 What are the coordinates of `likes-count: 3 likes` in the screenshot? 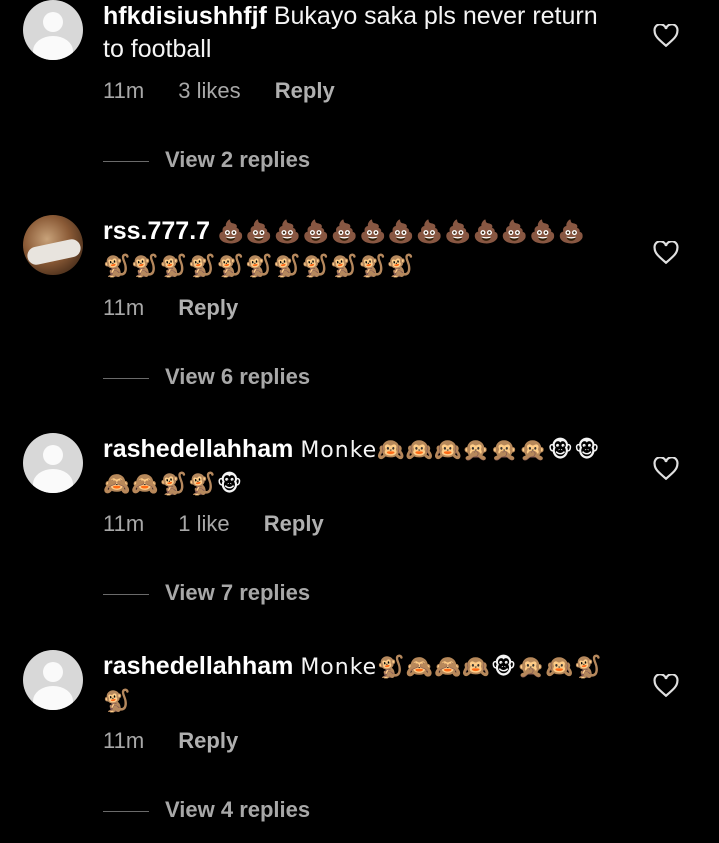 It's located at (209, 90).